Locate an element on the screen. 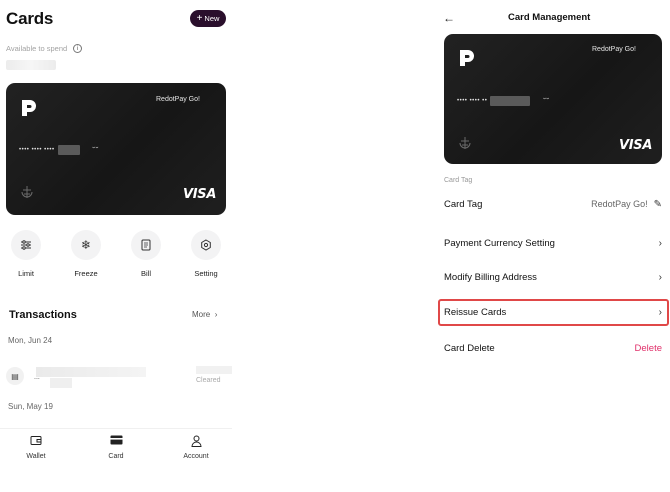 The image size is (670, 492). transactions-title: Transactions is located at coordinates (43, 315).